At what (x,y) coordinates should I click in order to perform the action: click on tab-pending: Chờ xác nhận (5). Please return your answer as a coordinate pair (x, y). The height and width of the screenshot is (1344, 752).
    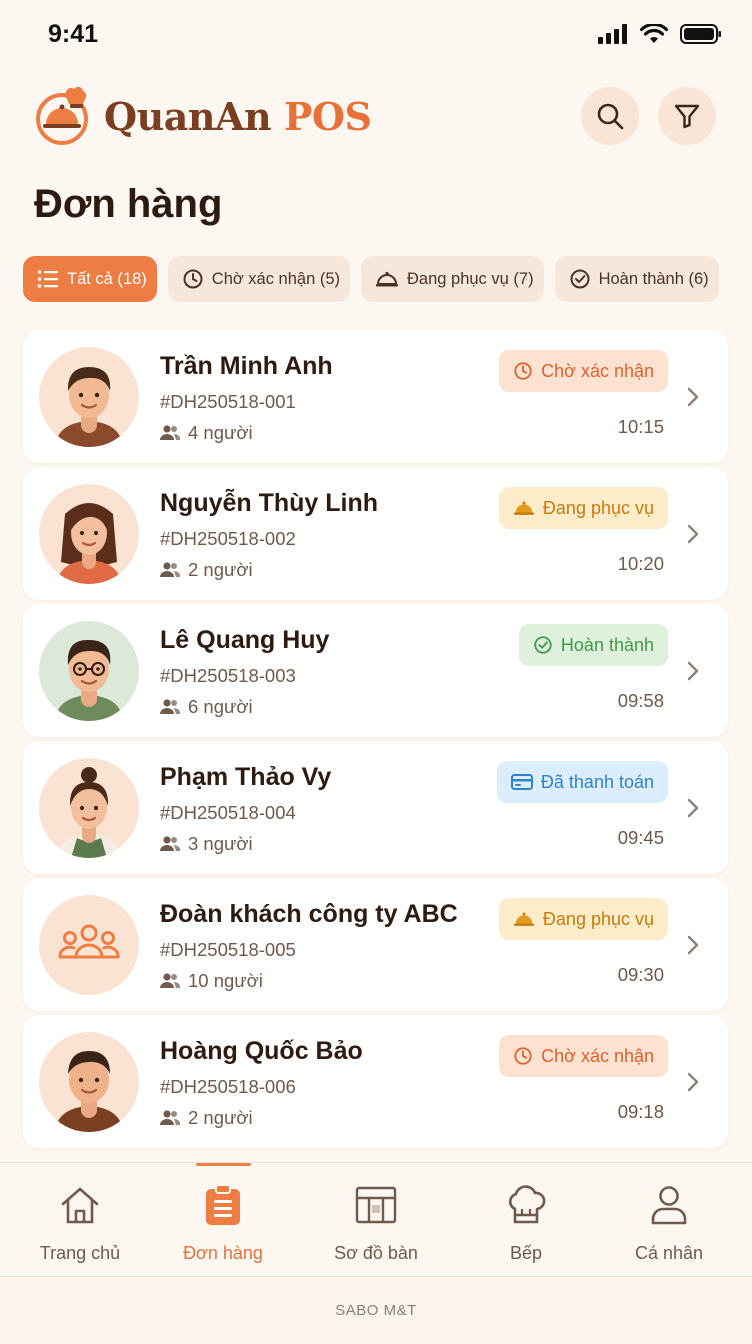
    Looking at the image, I should click on (258, 279).